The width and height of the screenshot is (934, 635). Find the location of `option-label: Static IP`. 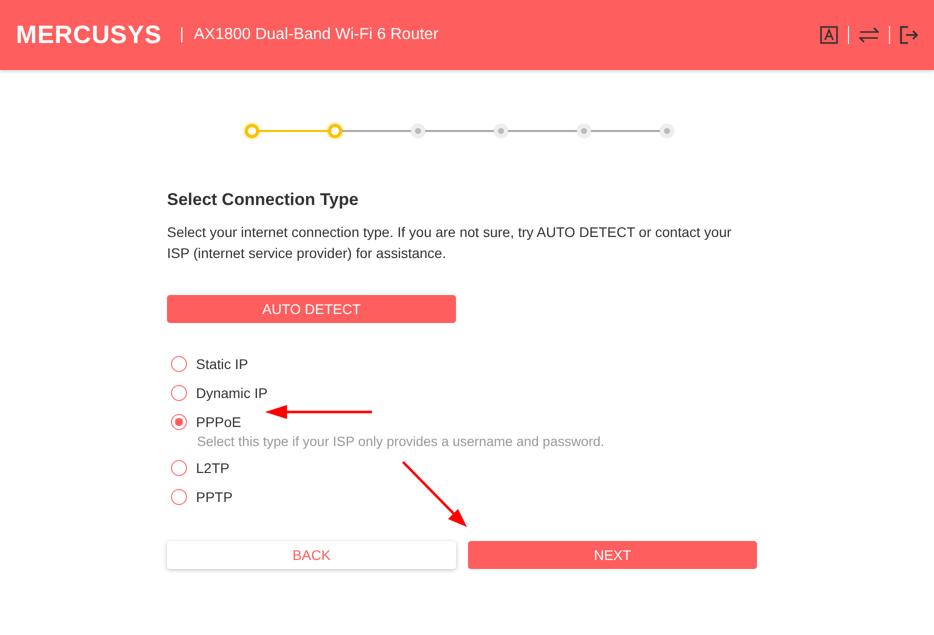

option-label: Static IP is located at coordinates (222, 364).